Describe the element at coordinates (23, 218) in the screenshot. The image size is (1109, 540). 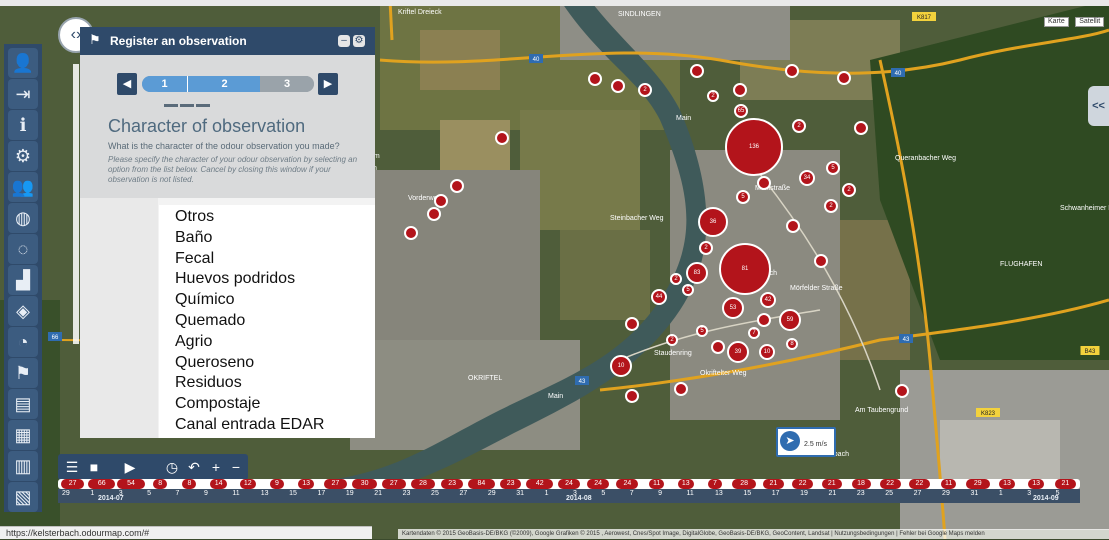
I see `globe-icon: ◍` at that location.